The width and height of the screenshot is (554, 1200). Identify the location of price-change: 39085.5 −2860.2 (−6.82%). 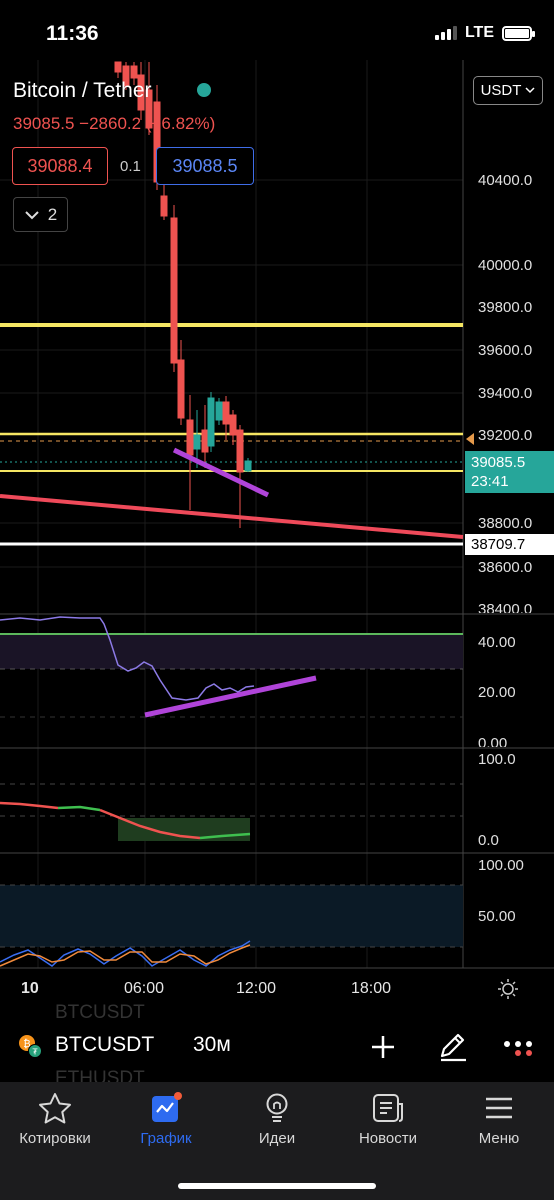
(114, 123).